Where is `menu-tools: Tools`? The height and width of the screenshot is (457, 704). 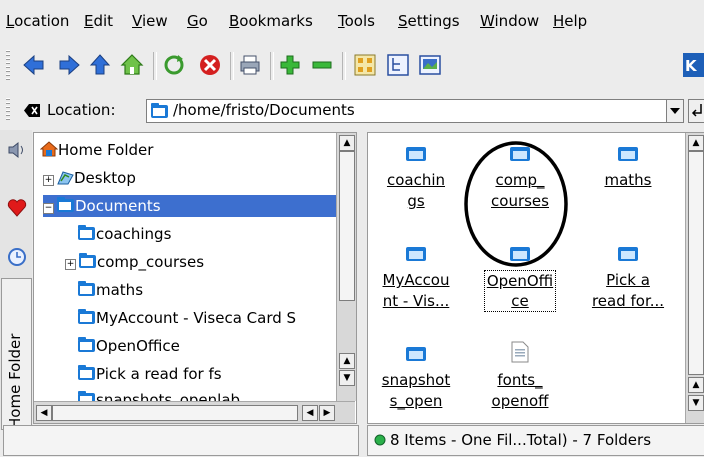
menu-tools: Tools is located at coordinates (356, 21).